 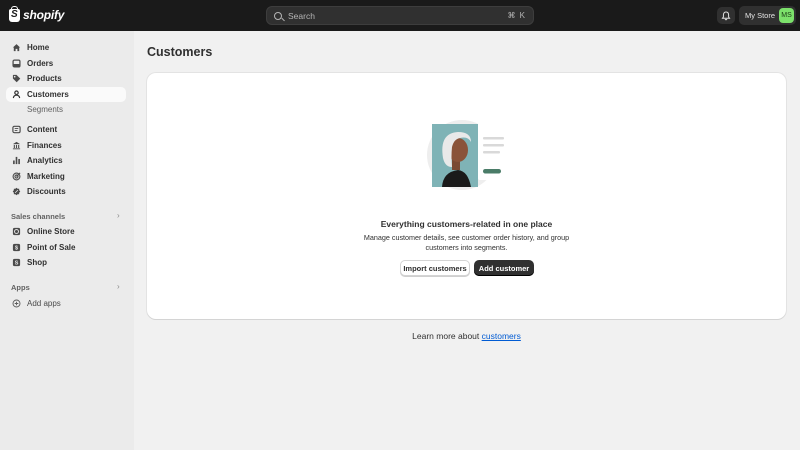 I want to click on notifications-button, so click(x=726, y=15).